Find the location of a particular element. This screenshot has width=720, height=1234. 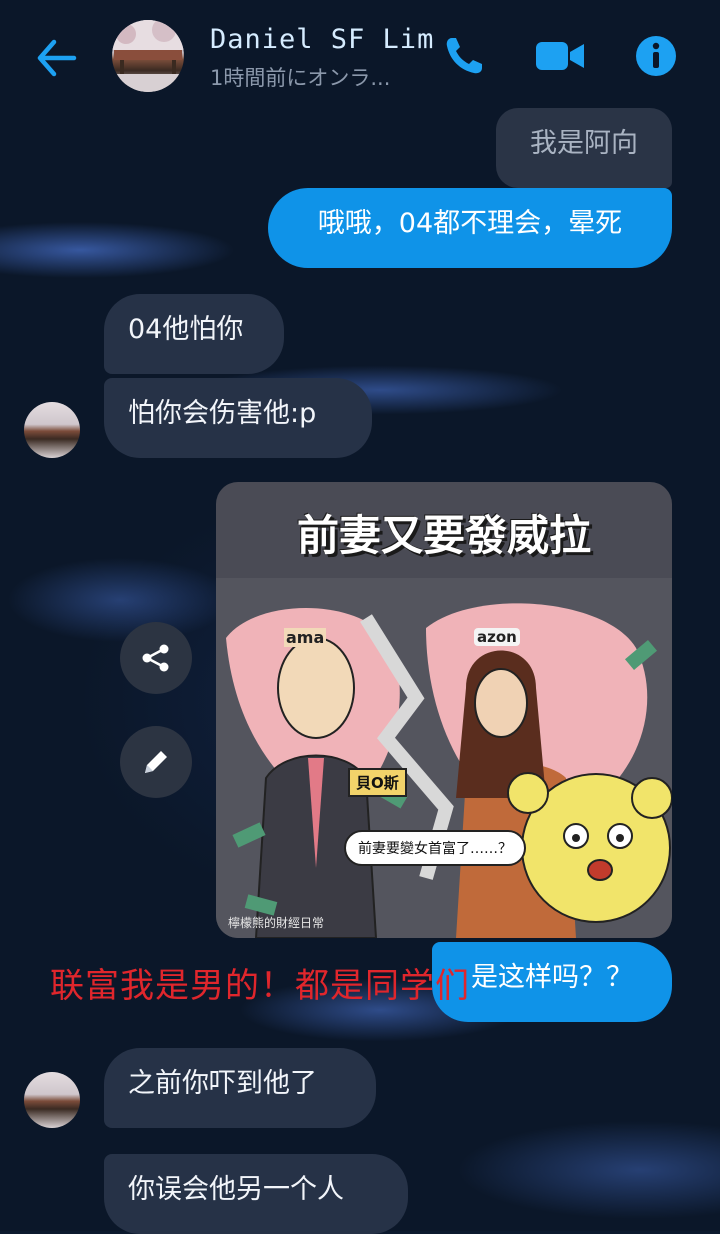

info-icon is located at coordinates (656, 56).